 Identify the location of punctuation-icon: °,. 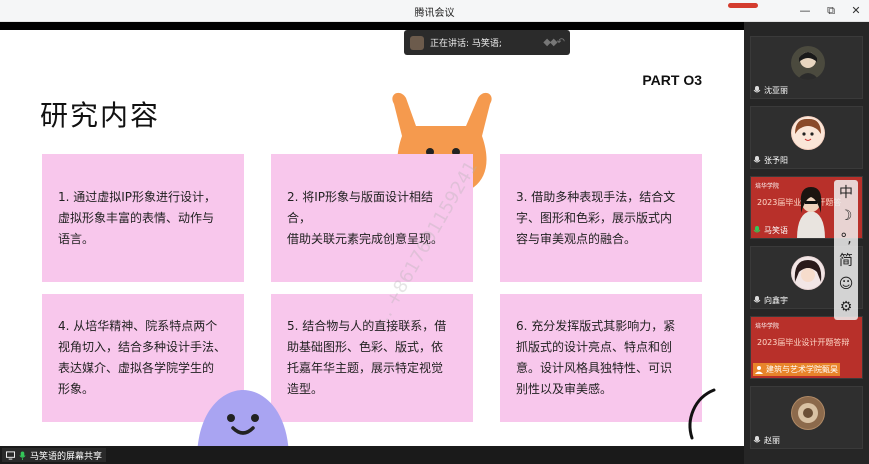
(845, 239).